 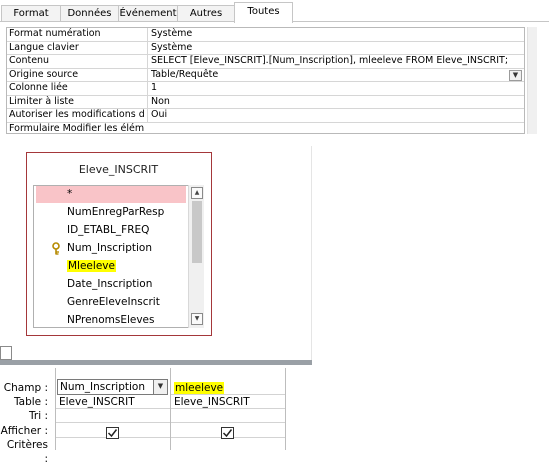 I want to click on table-title: Eleve_INSCRIT, so click(x=118, y=169).